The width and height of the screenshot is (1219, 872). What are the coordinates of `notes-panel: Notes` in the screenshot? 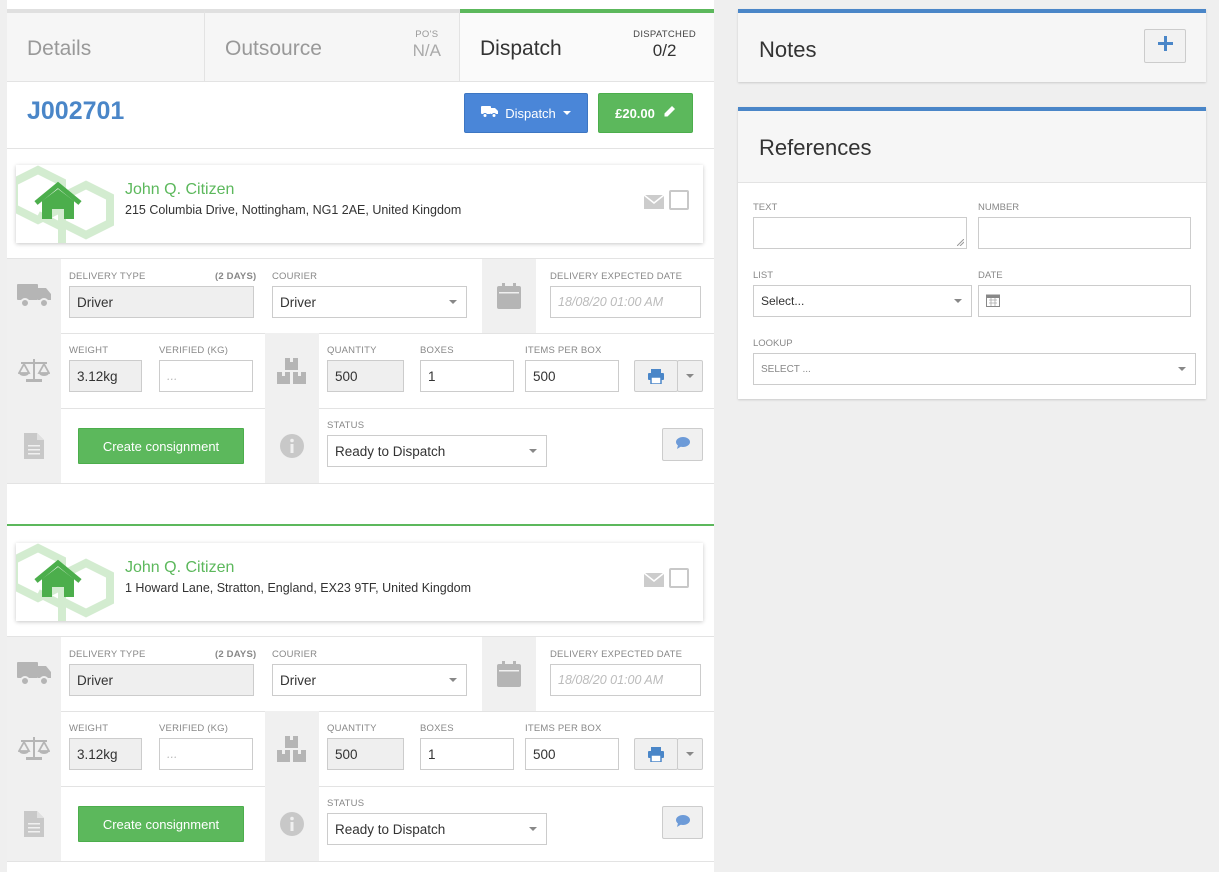 It's located at (972, 45).